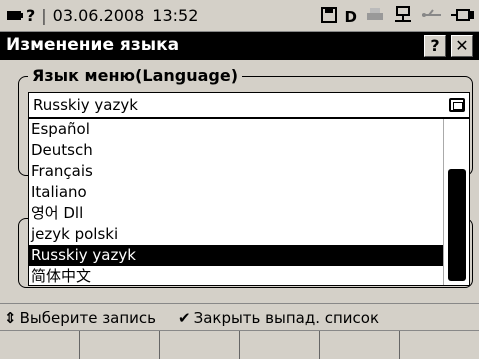 This screenshot has height=359, width=479. I want to click on language-option-polish: jezyk polski, so click(236, 234).